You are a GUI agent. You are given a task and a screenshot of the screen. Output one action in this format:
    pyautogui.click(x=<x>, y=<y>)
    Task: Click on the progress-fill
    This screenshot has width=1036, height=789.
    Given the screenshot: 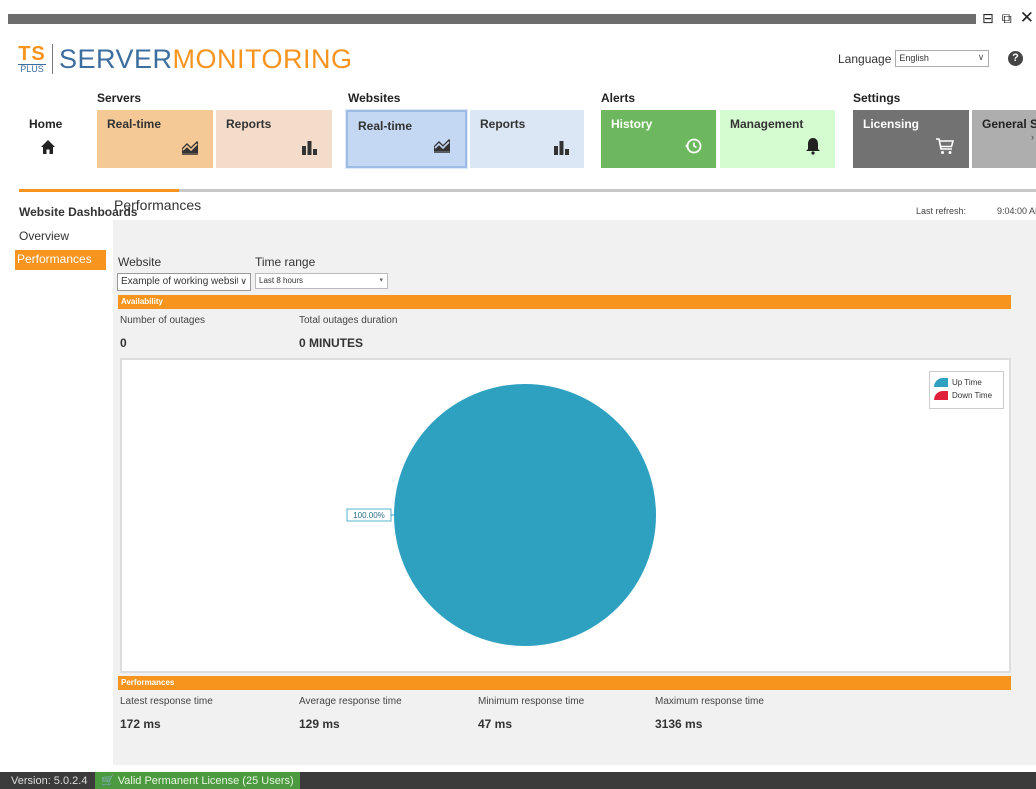 What is the action you would take?
    pyautogui.click(x=99, y=190)
    